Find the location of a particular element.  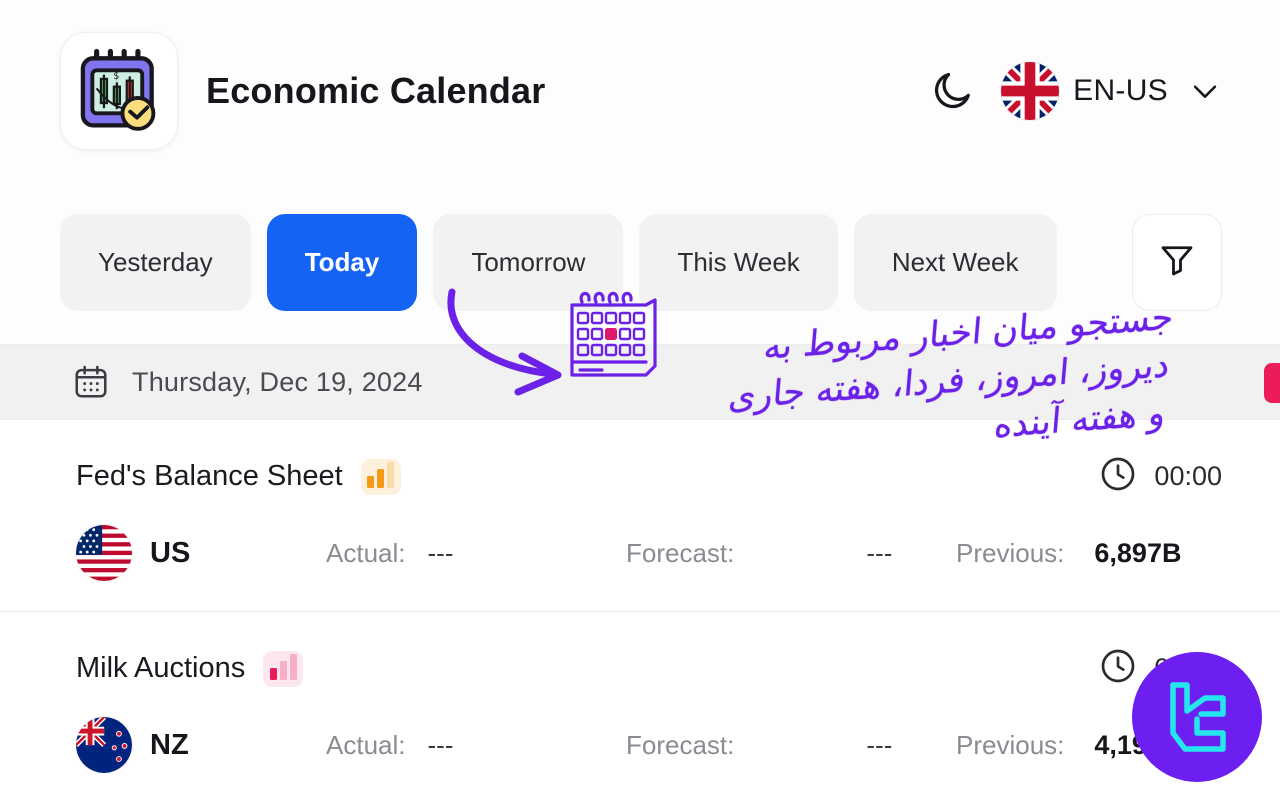

metric-previous: Previous: 6,897B is located at coordinates (1068, 553).